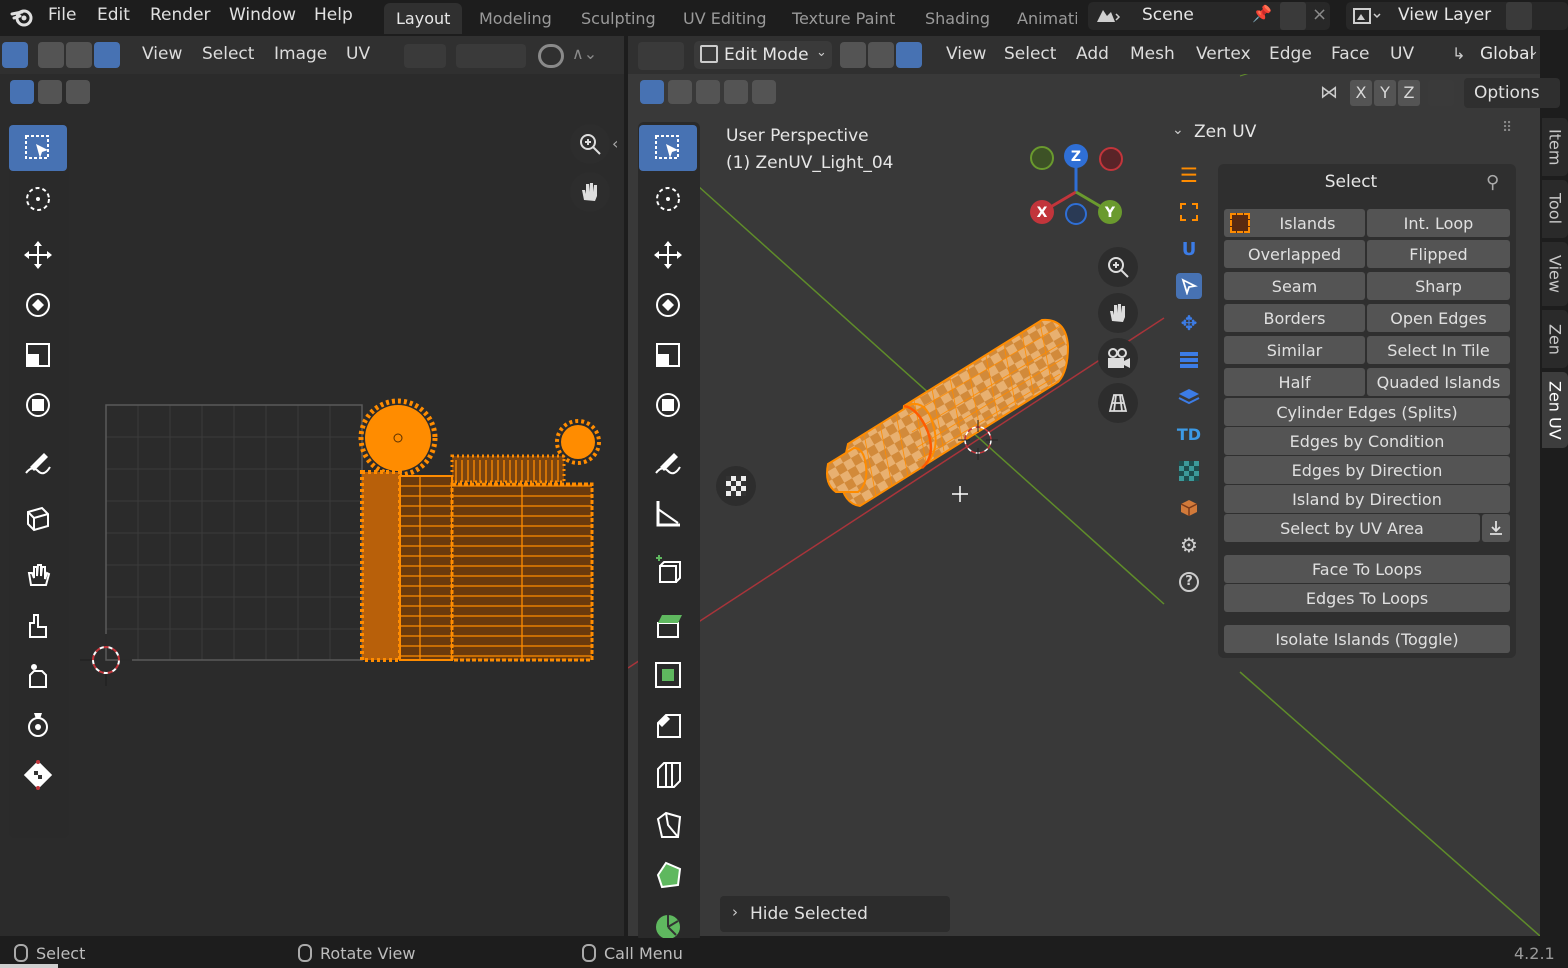  What do you see at coordinates (668, 625) in the screenshot?
I see `extrude-tool-icon` at bounding box center [668, 625].